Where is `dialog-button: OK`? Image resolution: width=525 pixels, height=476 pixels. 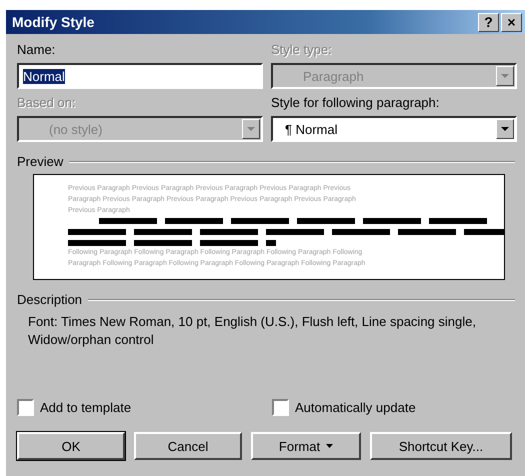
dialog-button: OK is located at coordinates (71, 446).